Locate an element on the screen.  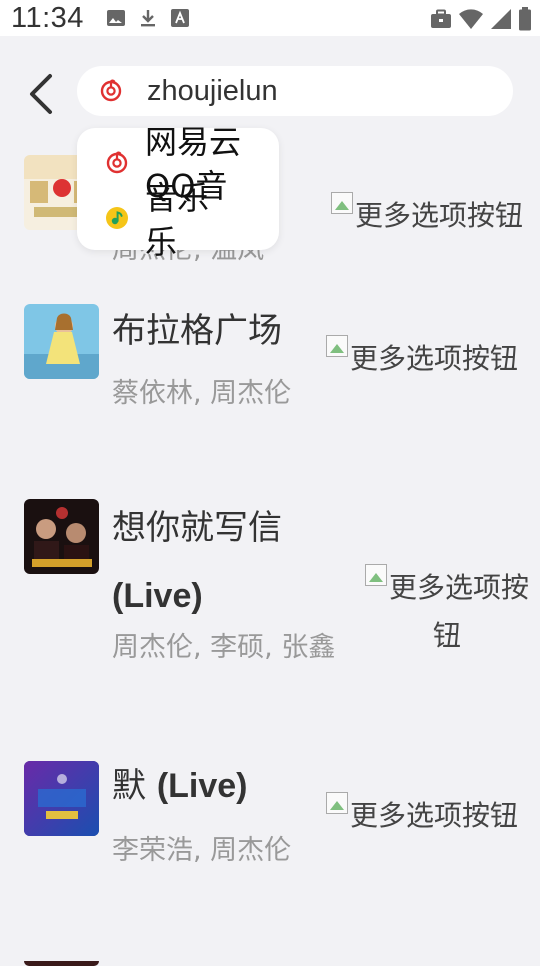
font-icon is located at coordinates (180, 18).